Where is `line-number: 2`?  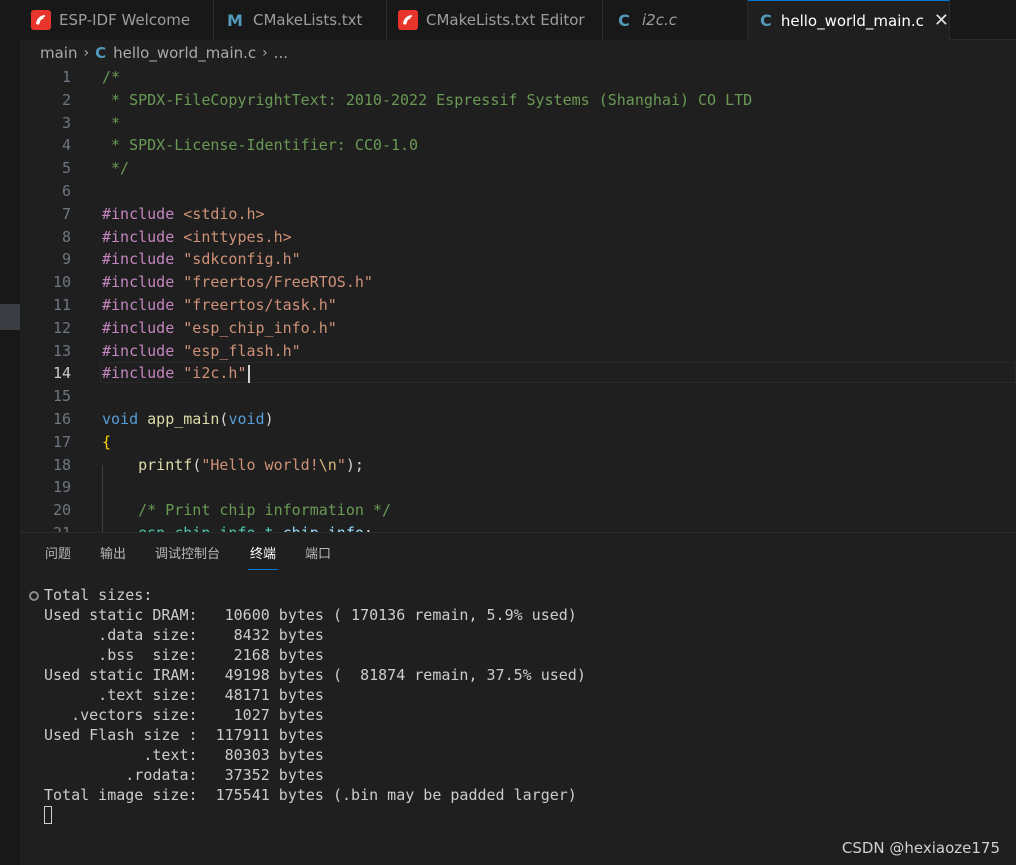 line-number: 2 is located at coordinates (66, 99).